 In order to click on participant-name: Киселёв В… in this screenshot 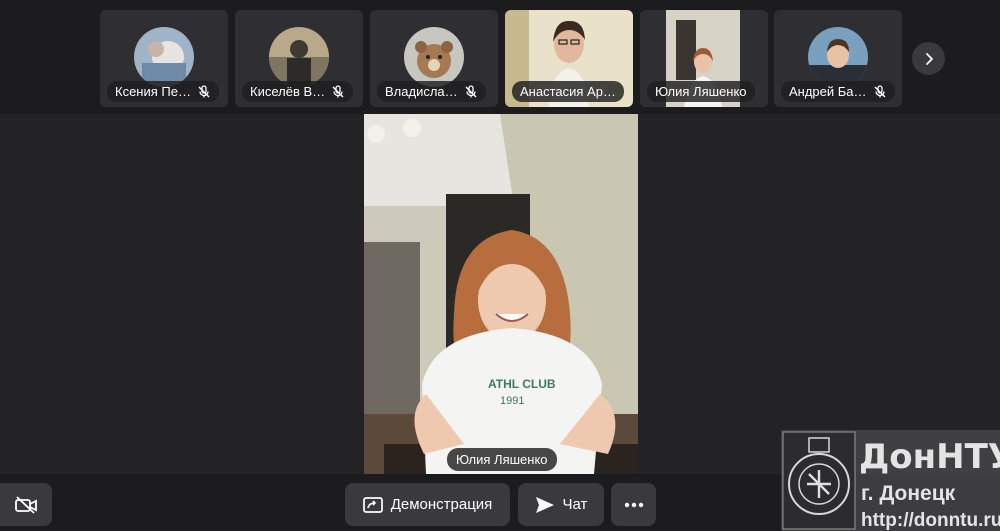, I will do `click(288, 91)`.